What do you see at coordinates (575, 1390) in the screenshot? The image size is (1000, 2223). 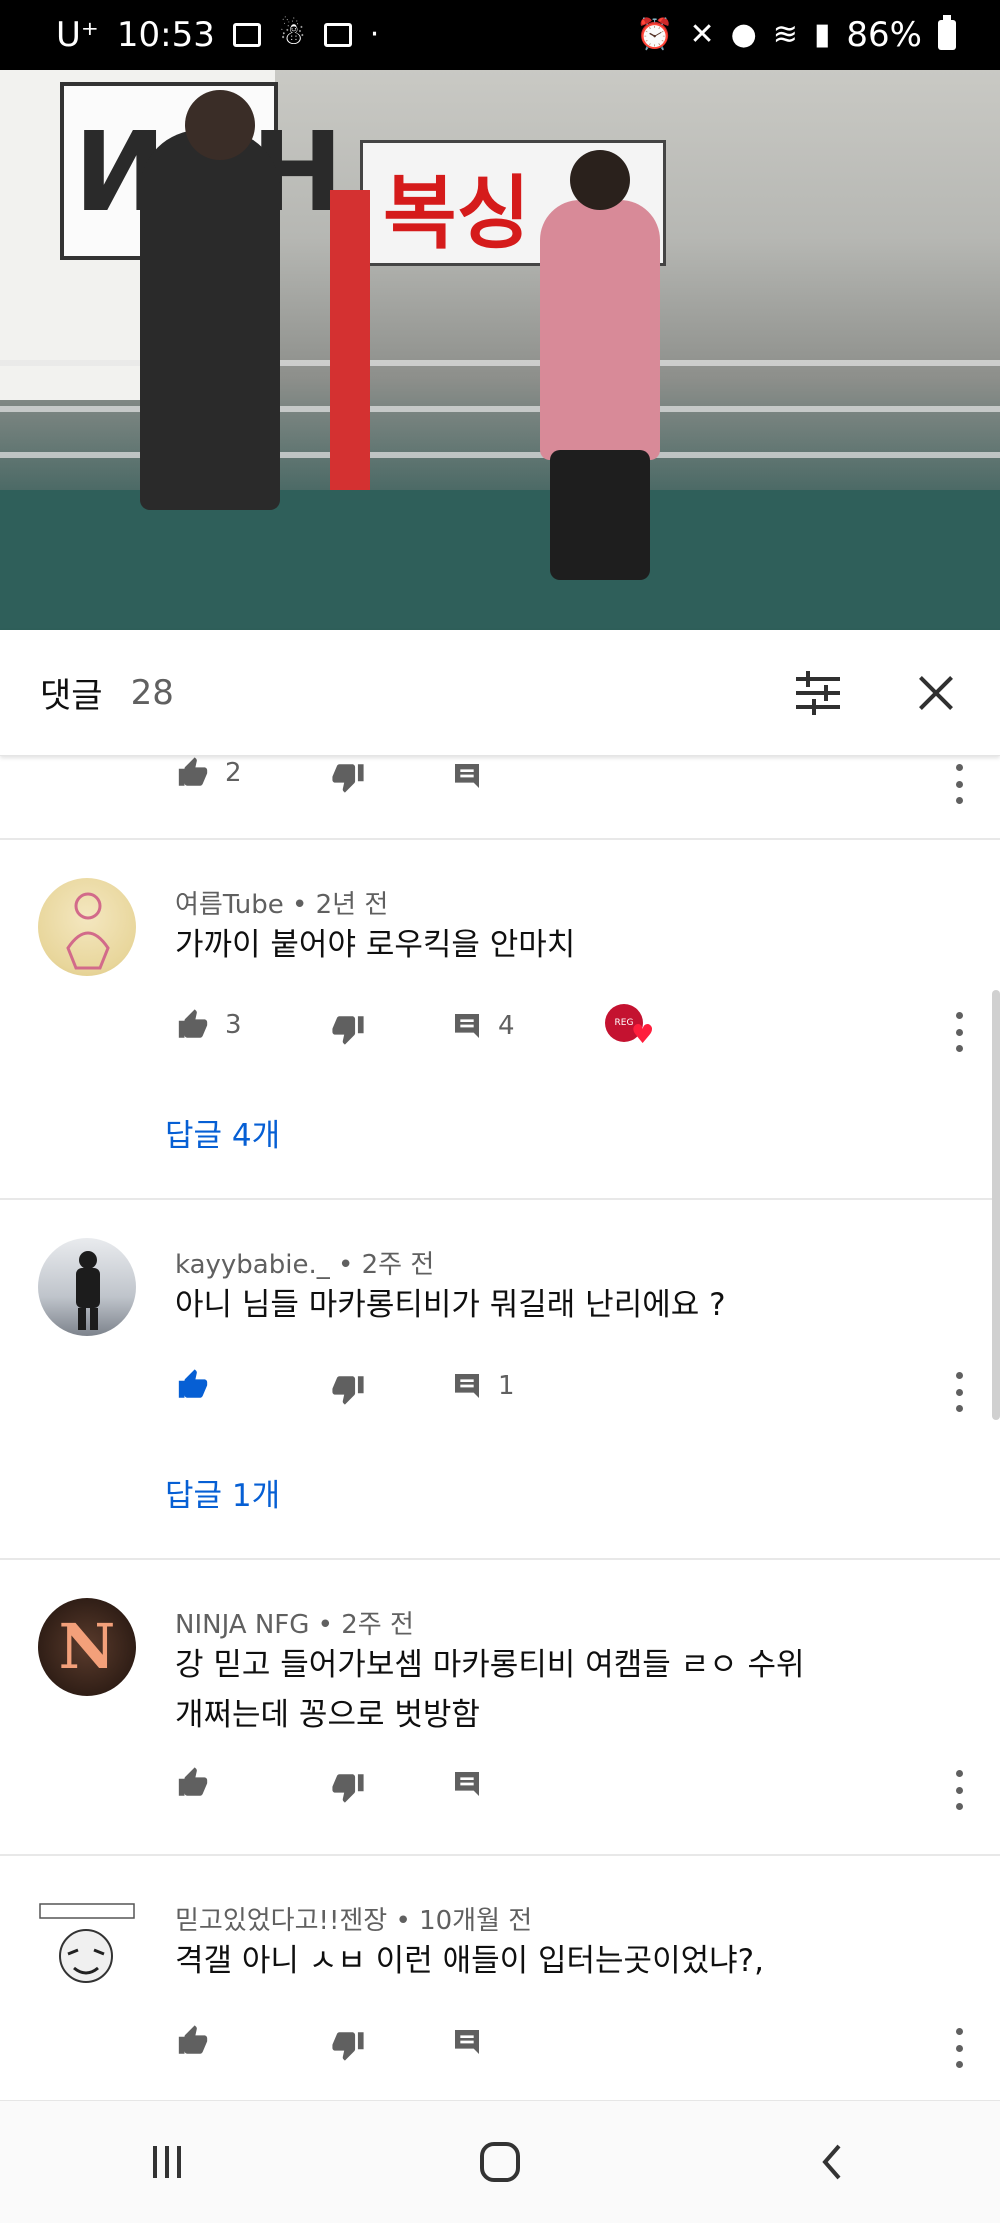 I see `comment-actions: 1` at bounding box center [575, 1390].